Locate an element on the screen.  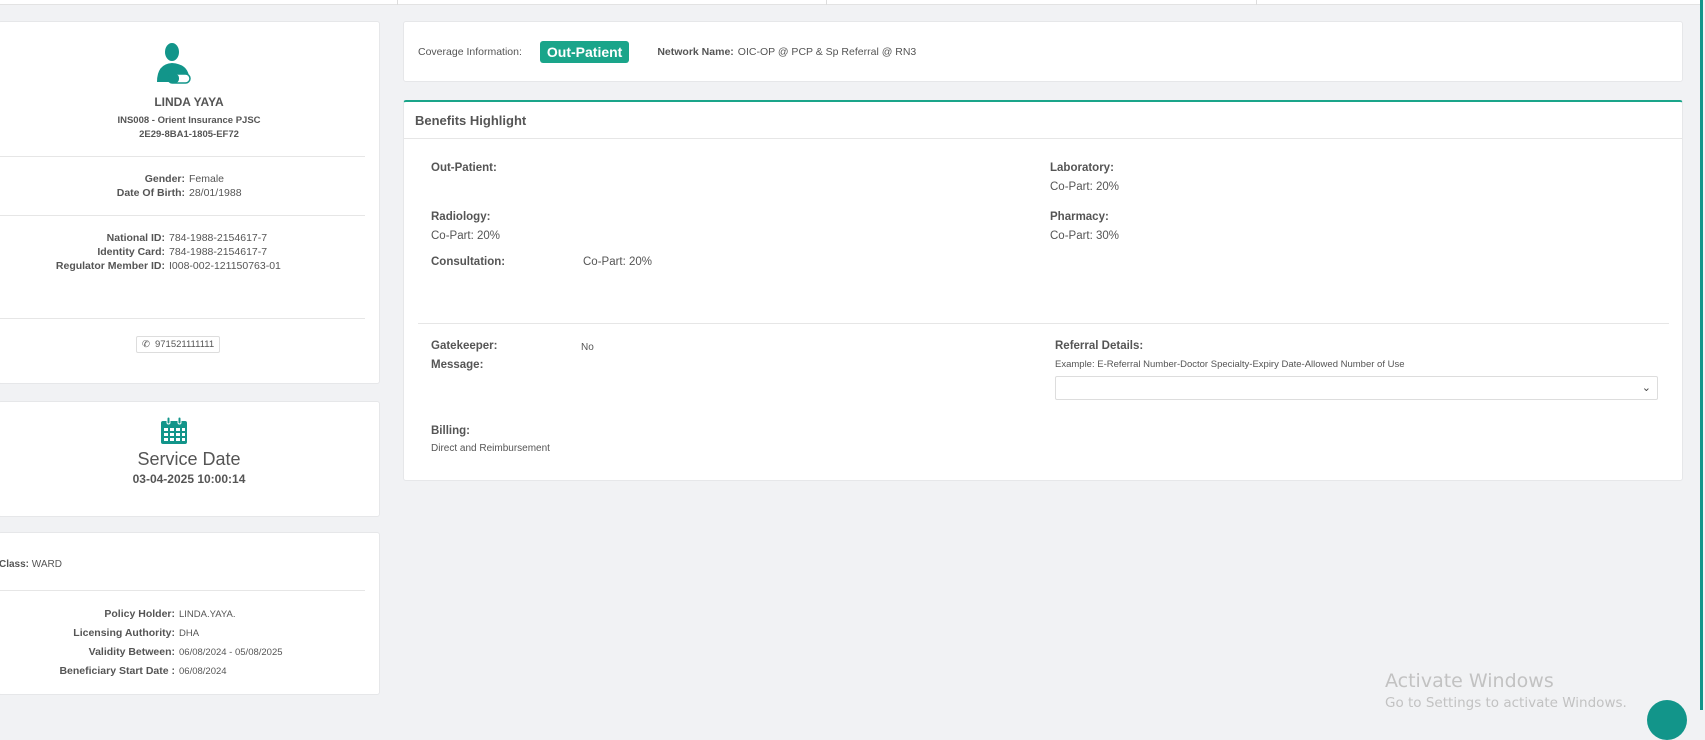
dob-value: 28/01/1988 is located at coordinates (215, 193).